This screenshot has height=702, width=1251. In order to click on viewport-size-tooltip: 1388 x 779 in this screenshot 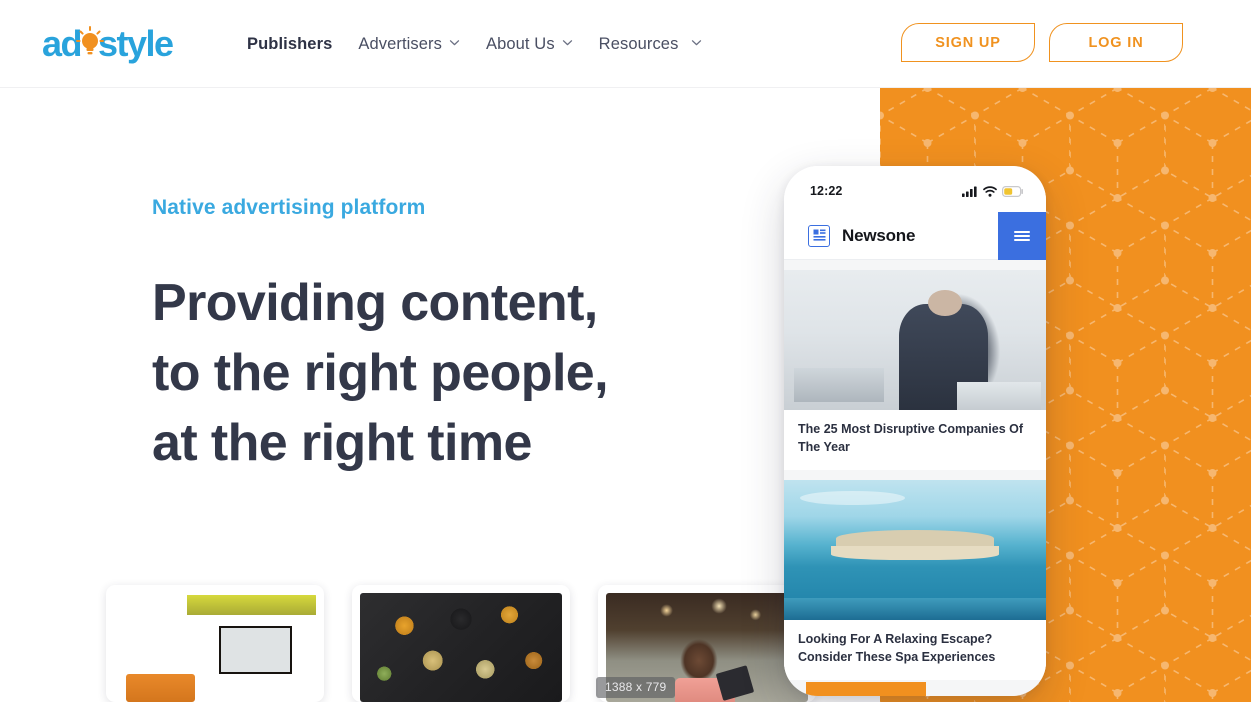, I will do `click(636, 687)`.